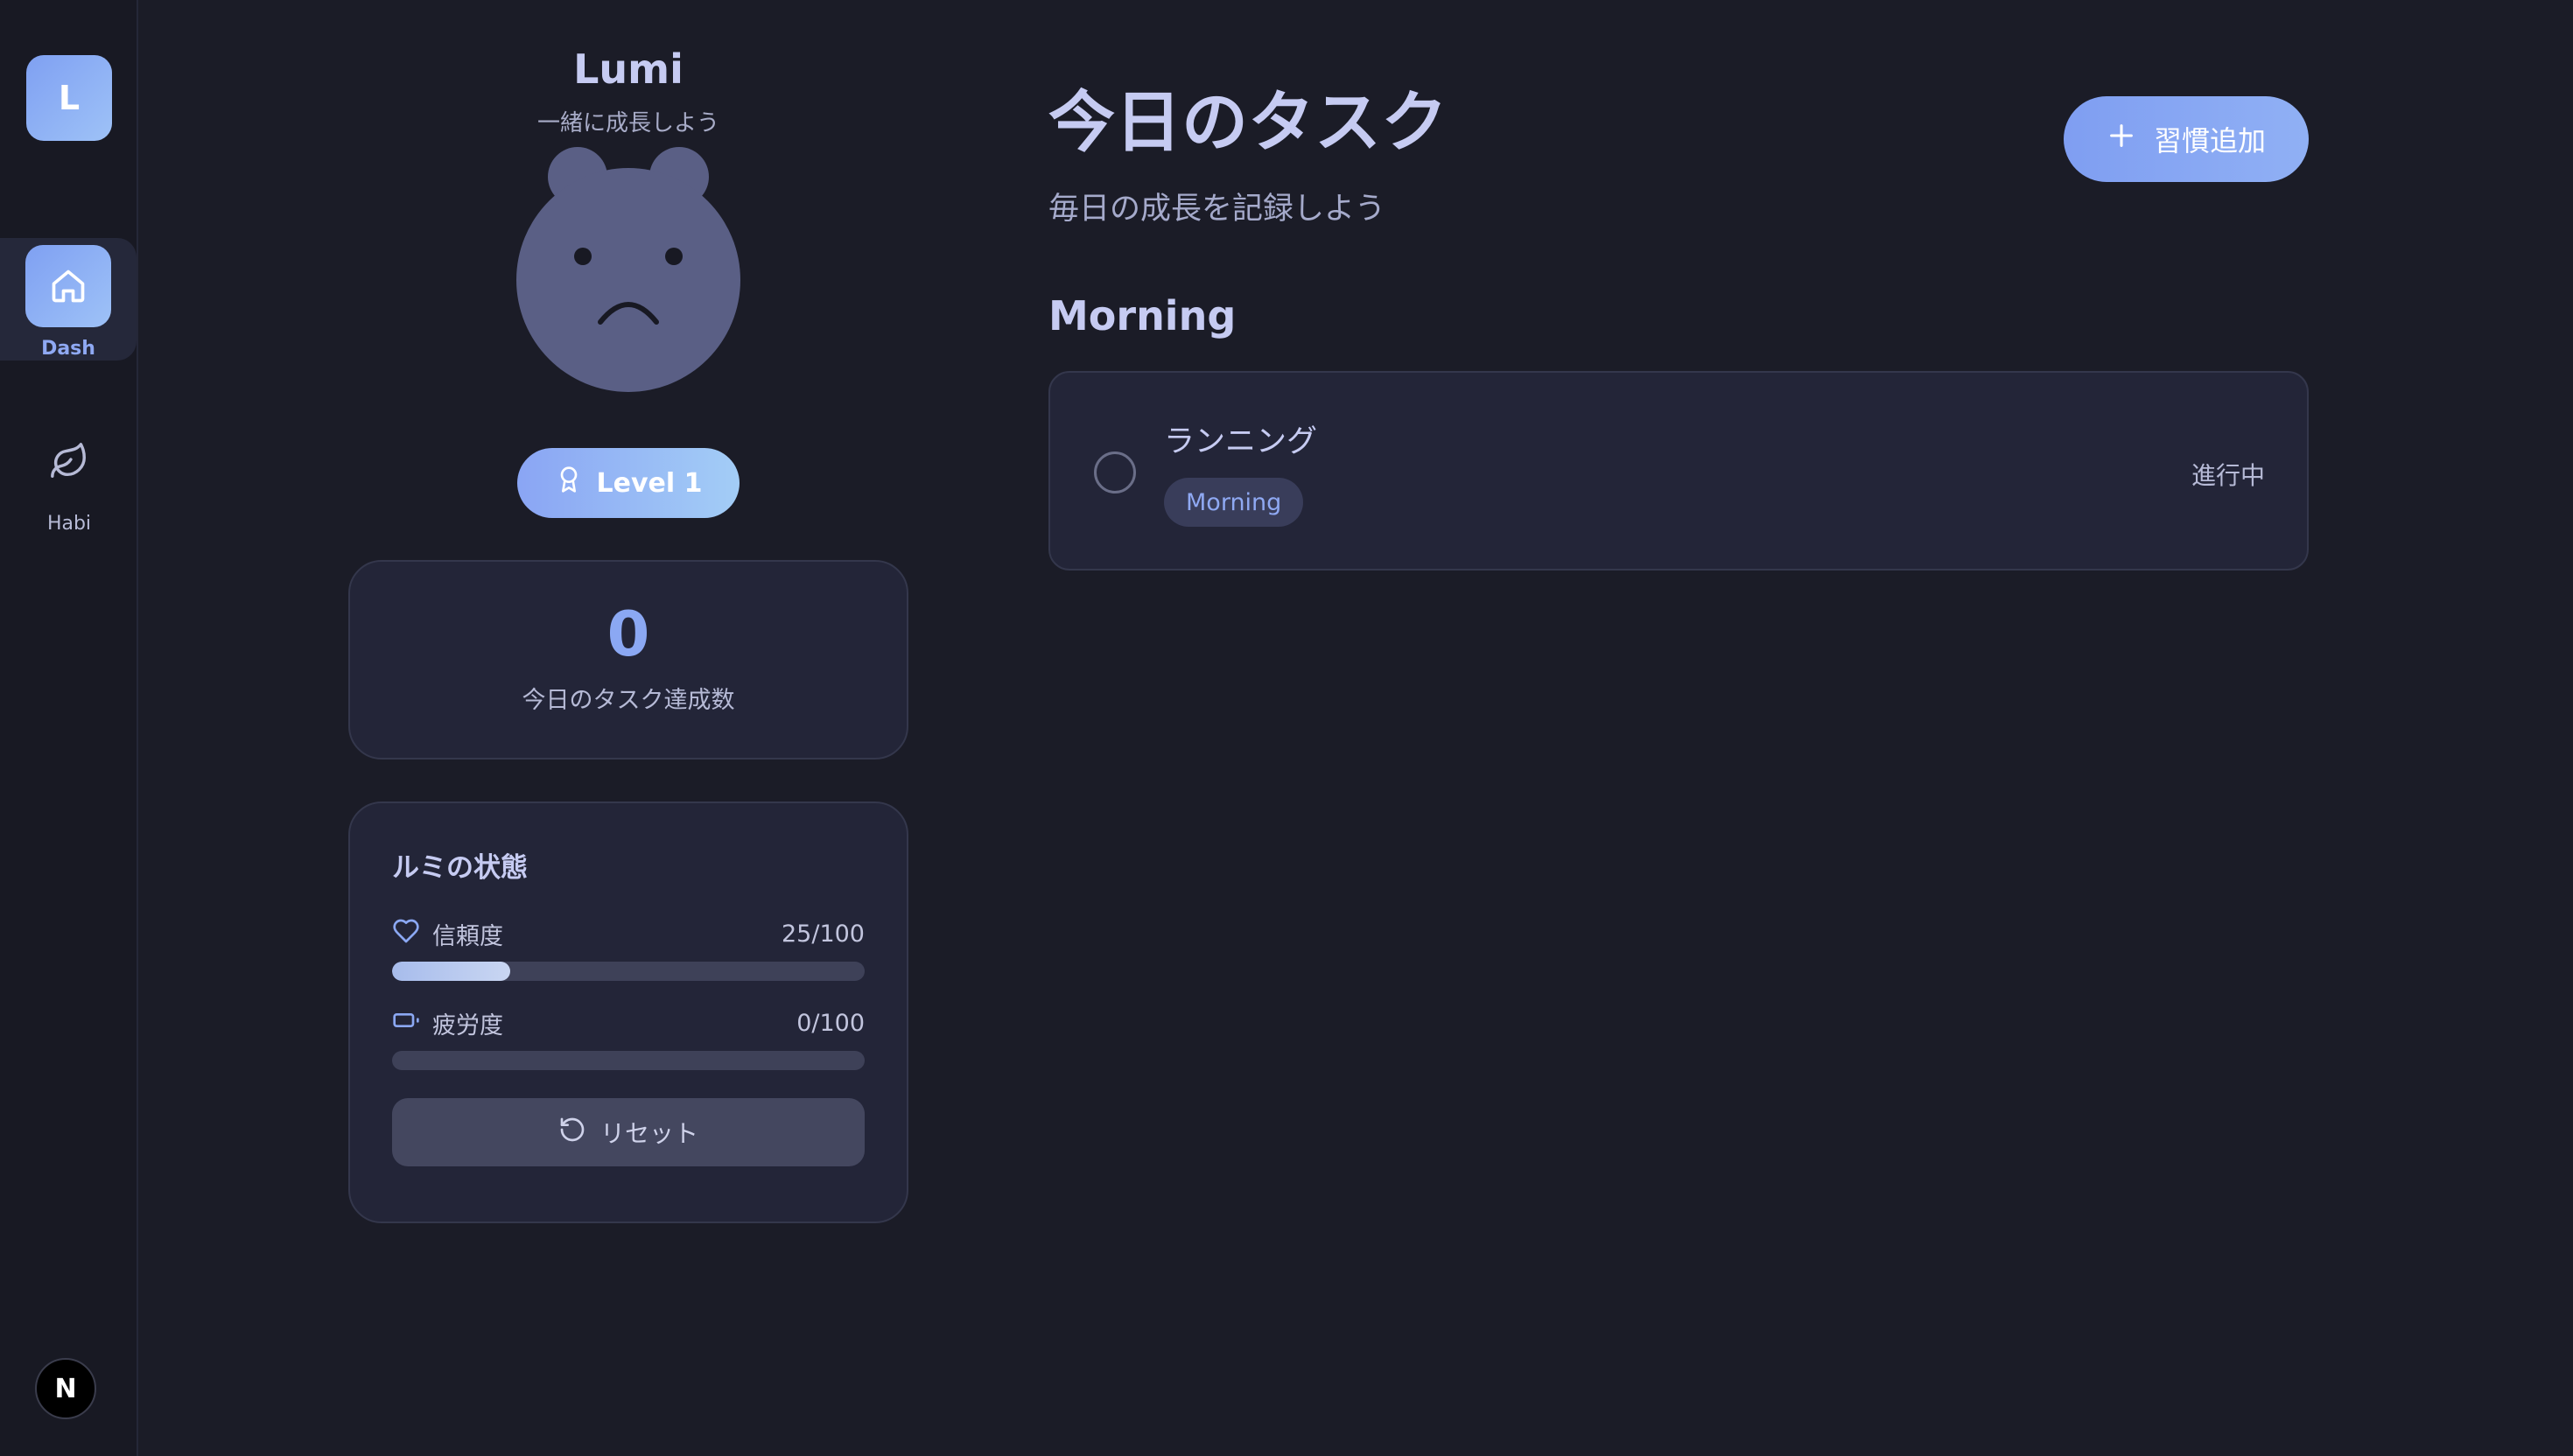  Describe the element at coordinates (823, 934) in the screenshot. I see `stat-value: 25/100` at that location.